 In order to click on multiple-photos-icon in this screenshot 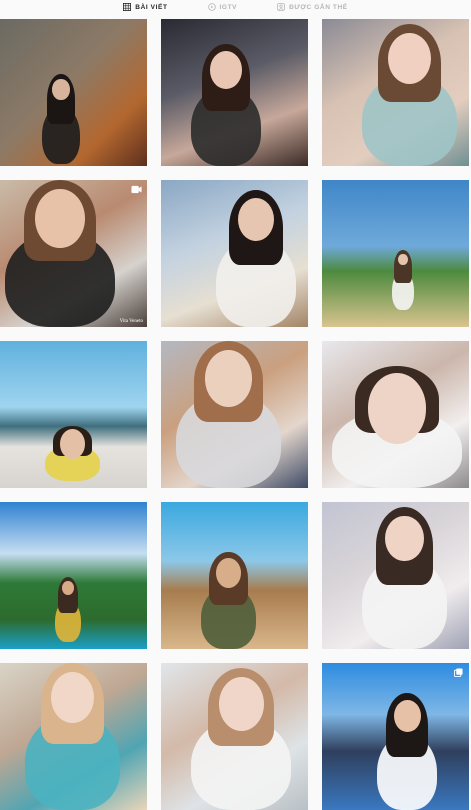, I will do `click(458, 672)`.